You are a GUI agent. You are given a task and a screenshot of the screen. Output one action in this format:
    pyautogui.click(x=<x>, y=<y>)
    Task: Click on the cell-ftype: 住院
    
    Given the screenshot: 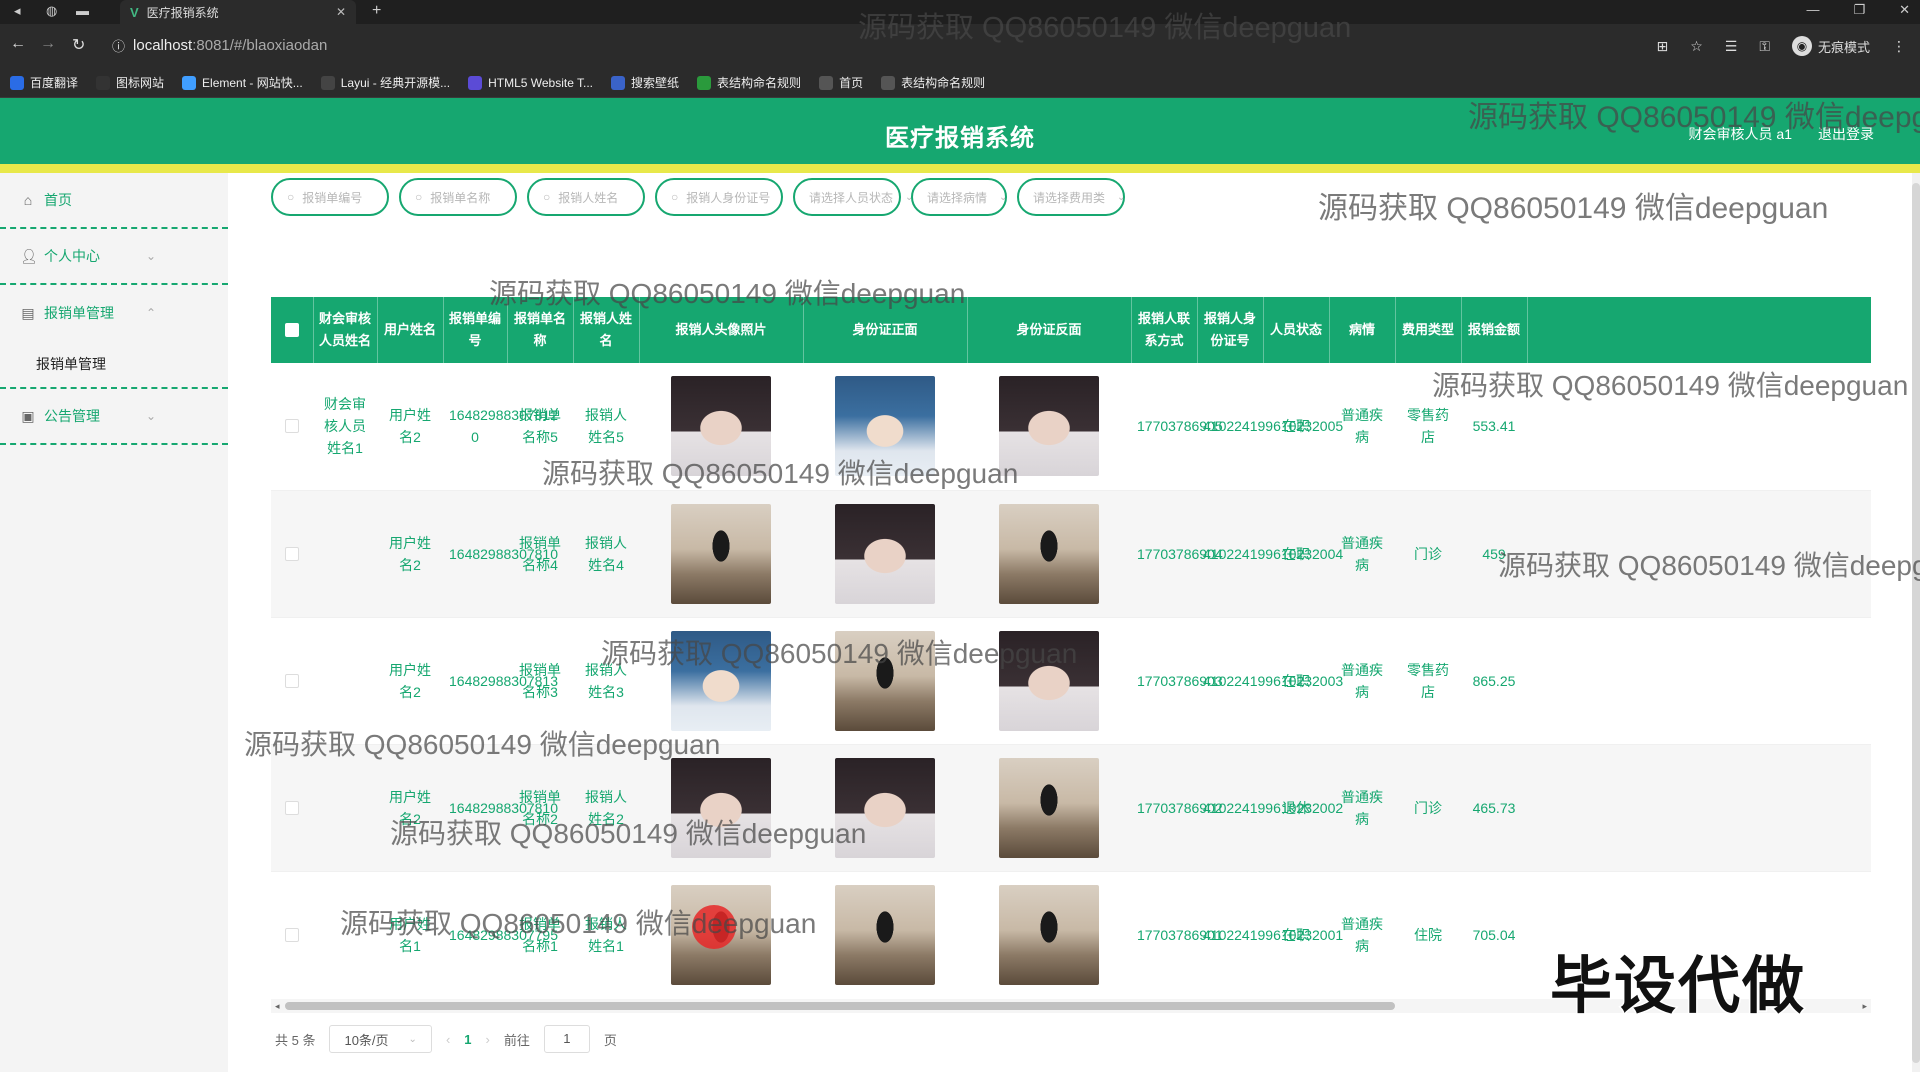 What is the action you would take?
    pyautogui.click(x=1428, y=928)
    